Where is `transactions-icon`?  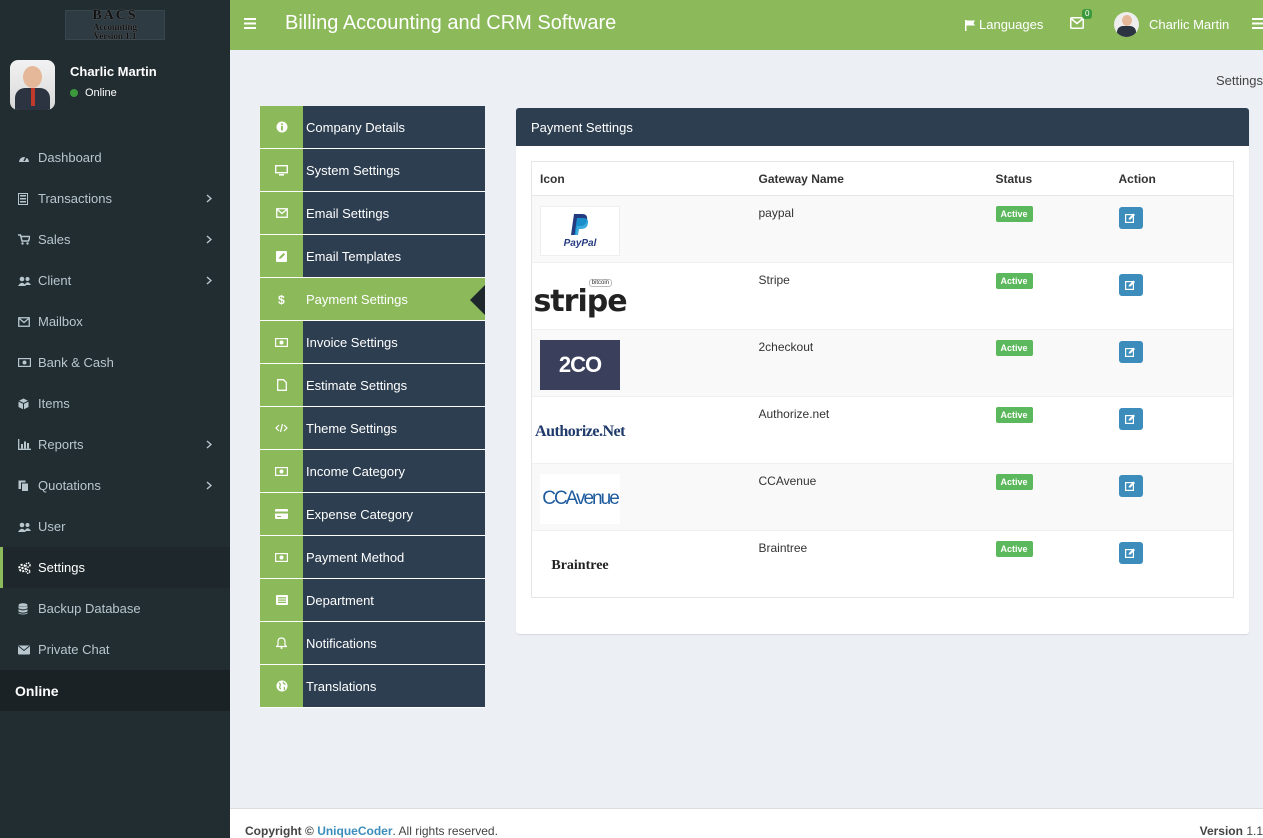 transactions-icon is located at coordinates (28, 198).